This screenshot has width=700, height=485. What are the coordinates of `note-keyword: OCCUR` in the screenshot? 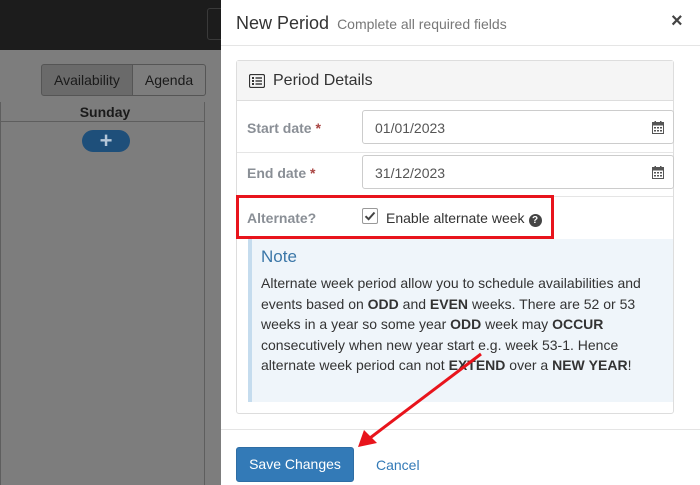 It's located at (578, 324).